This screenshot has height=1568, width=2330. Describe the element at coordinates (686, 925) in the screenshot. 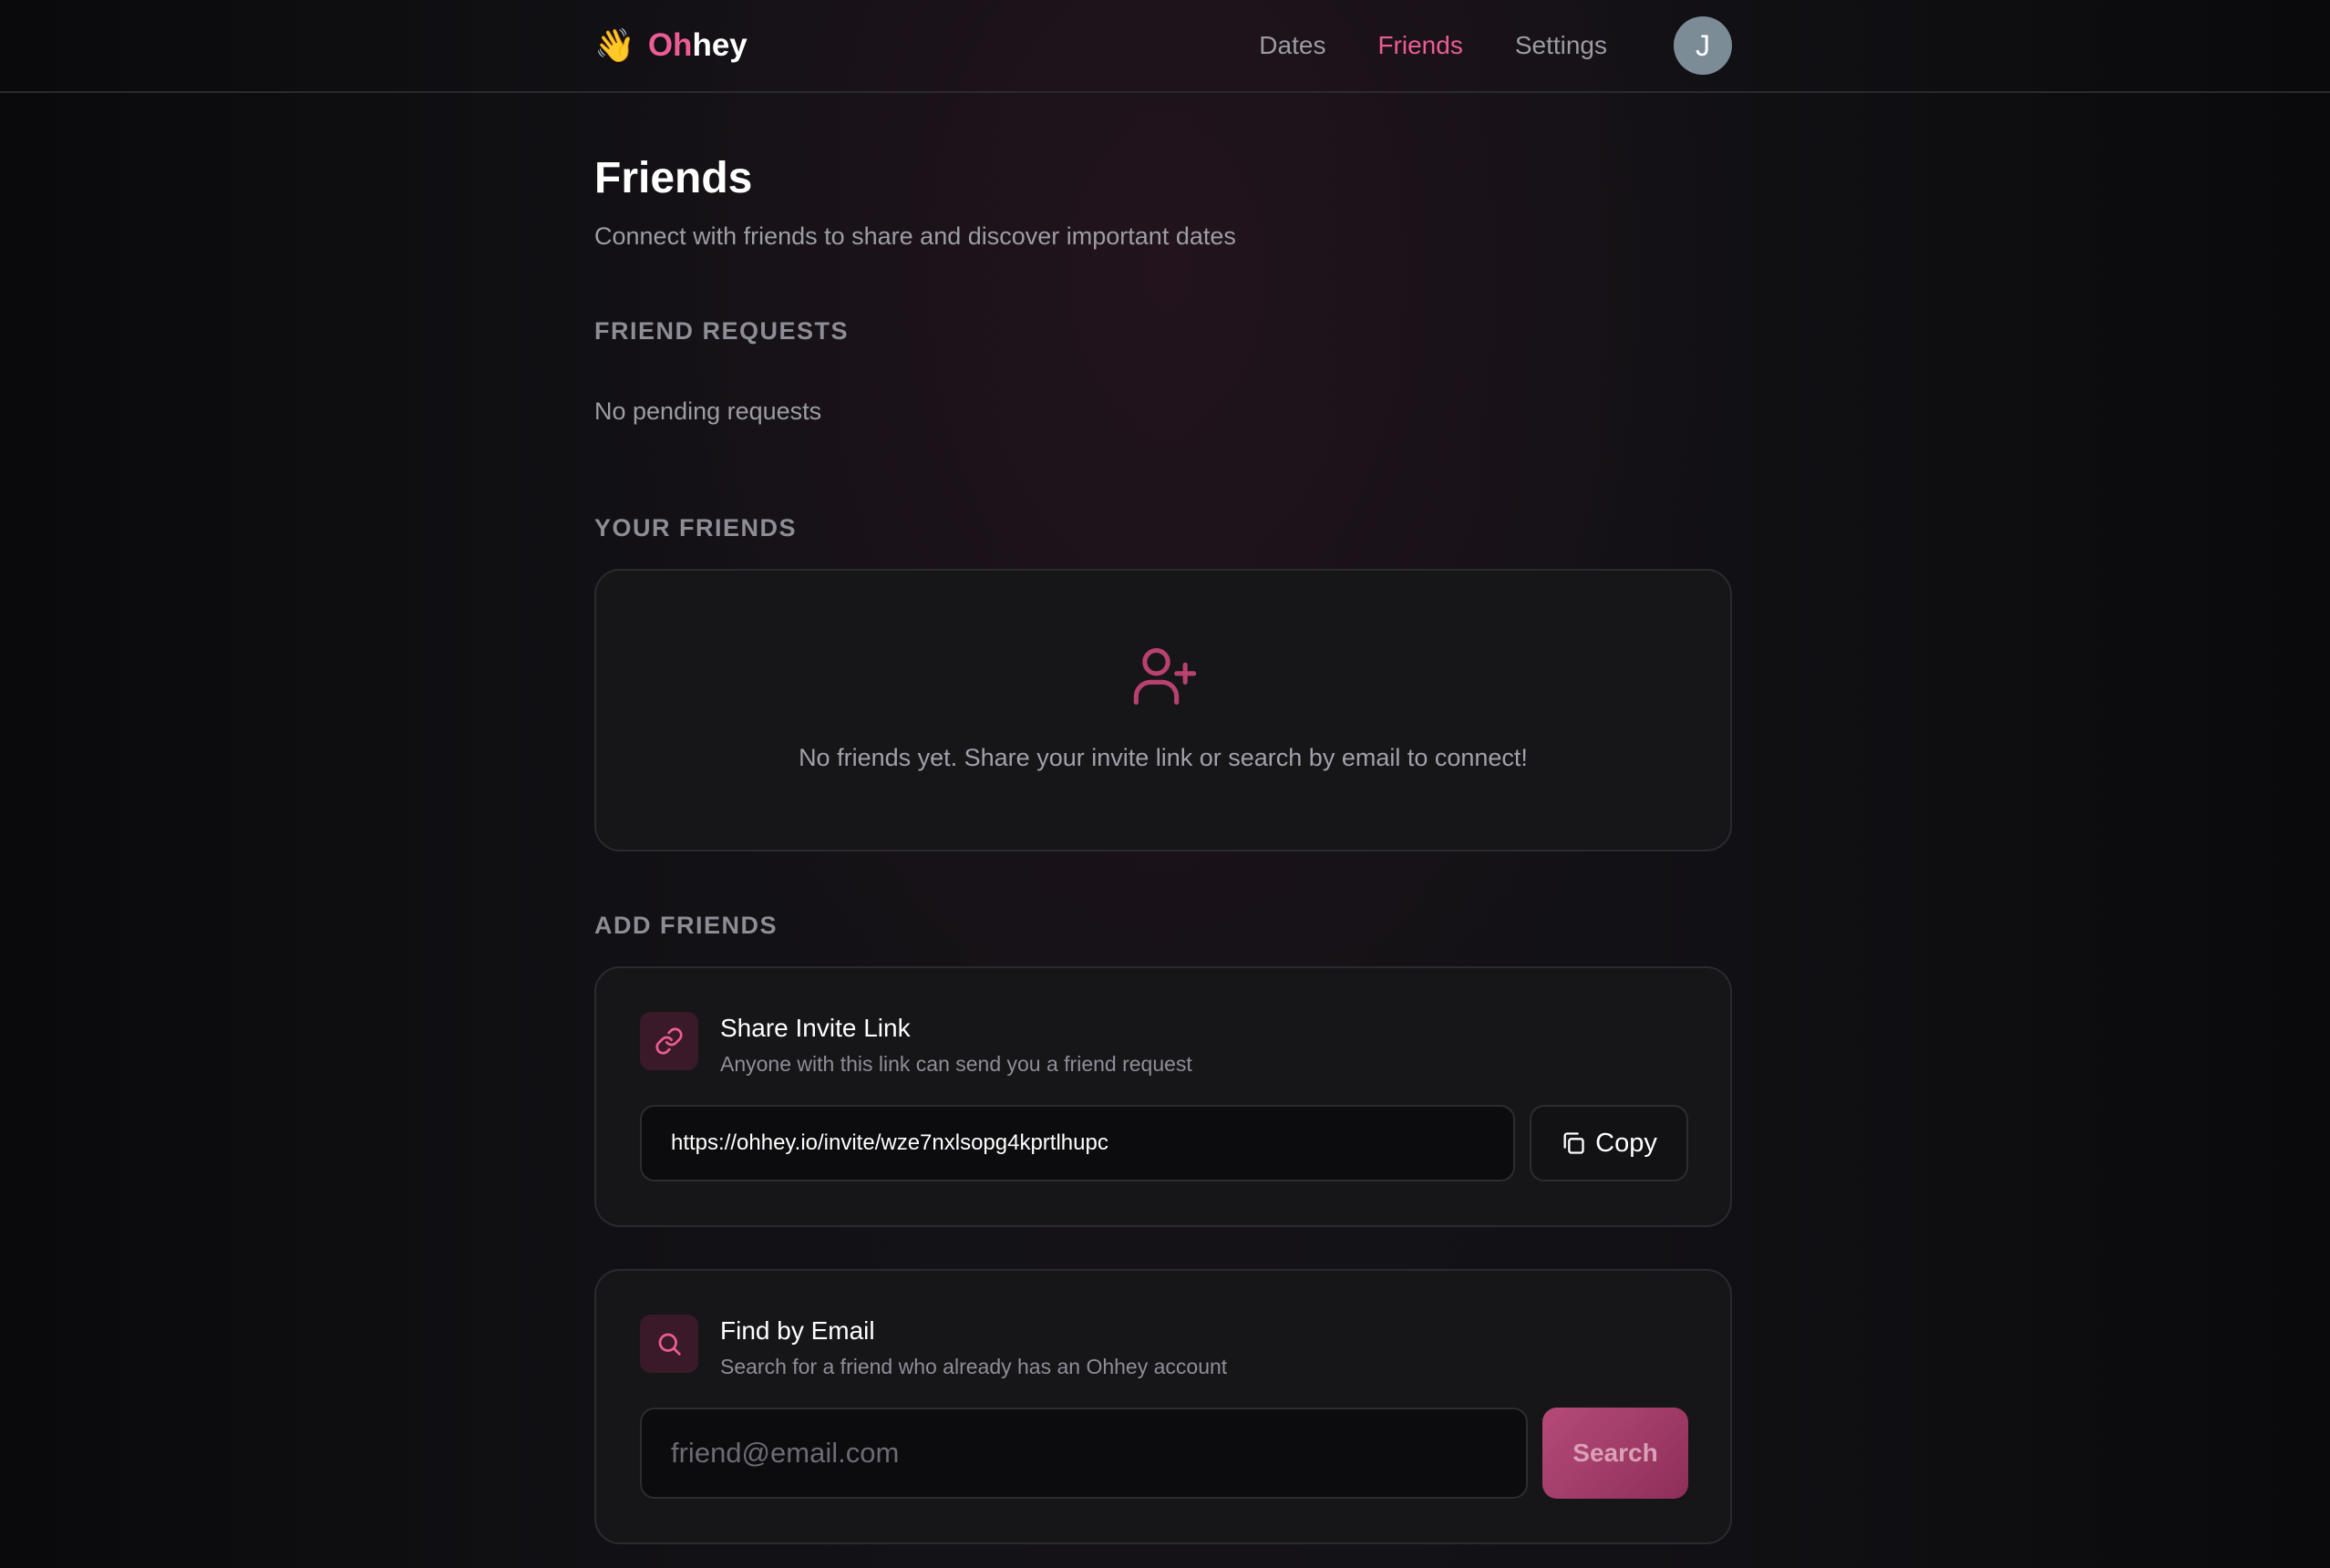

I see `add-friends-heading: ADD FRIENDS` at that location.